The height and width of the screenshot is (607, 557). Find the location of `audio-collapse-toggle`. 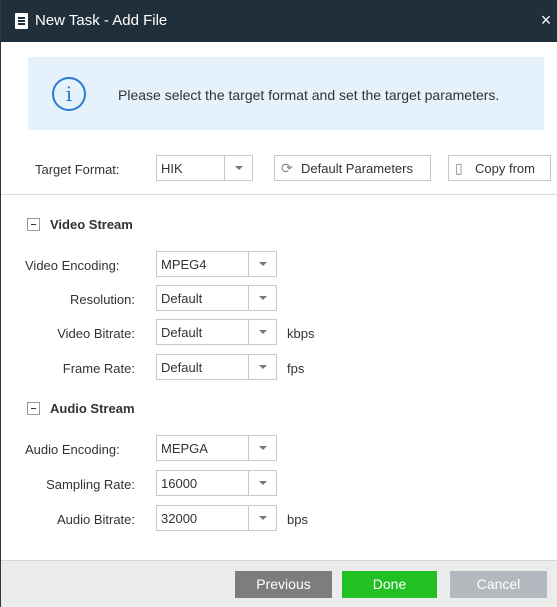

audio-collapse-toggle is located at coordinates (33, 408).